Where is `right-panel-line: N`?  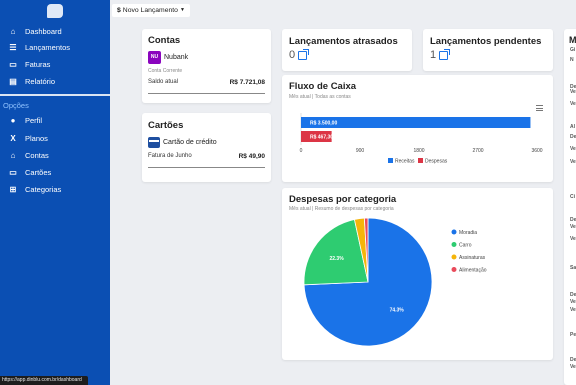
right-panel-line: N is located at coordinates (572, 60).